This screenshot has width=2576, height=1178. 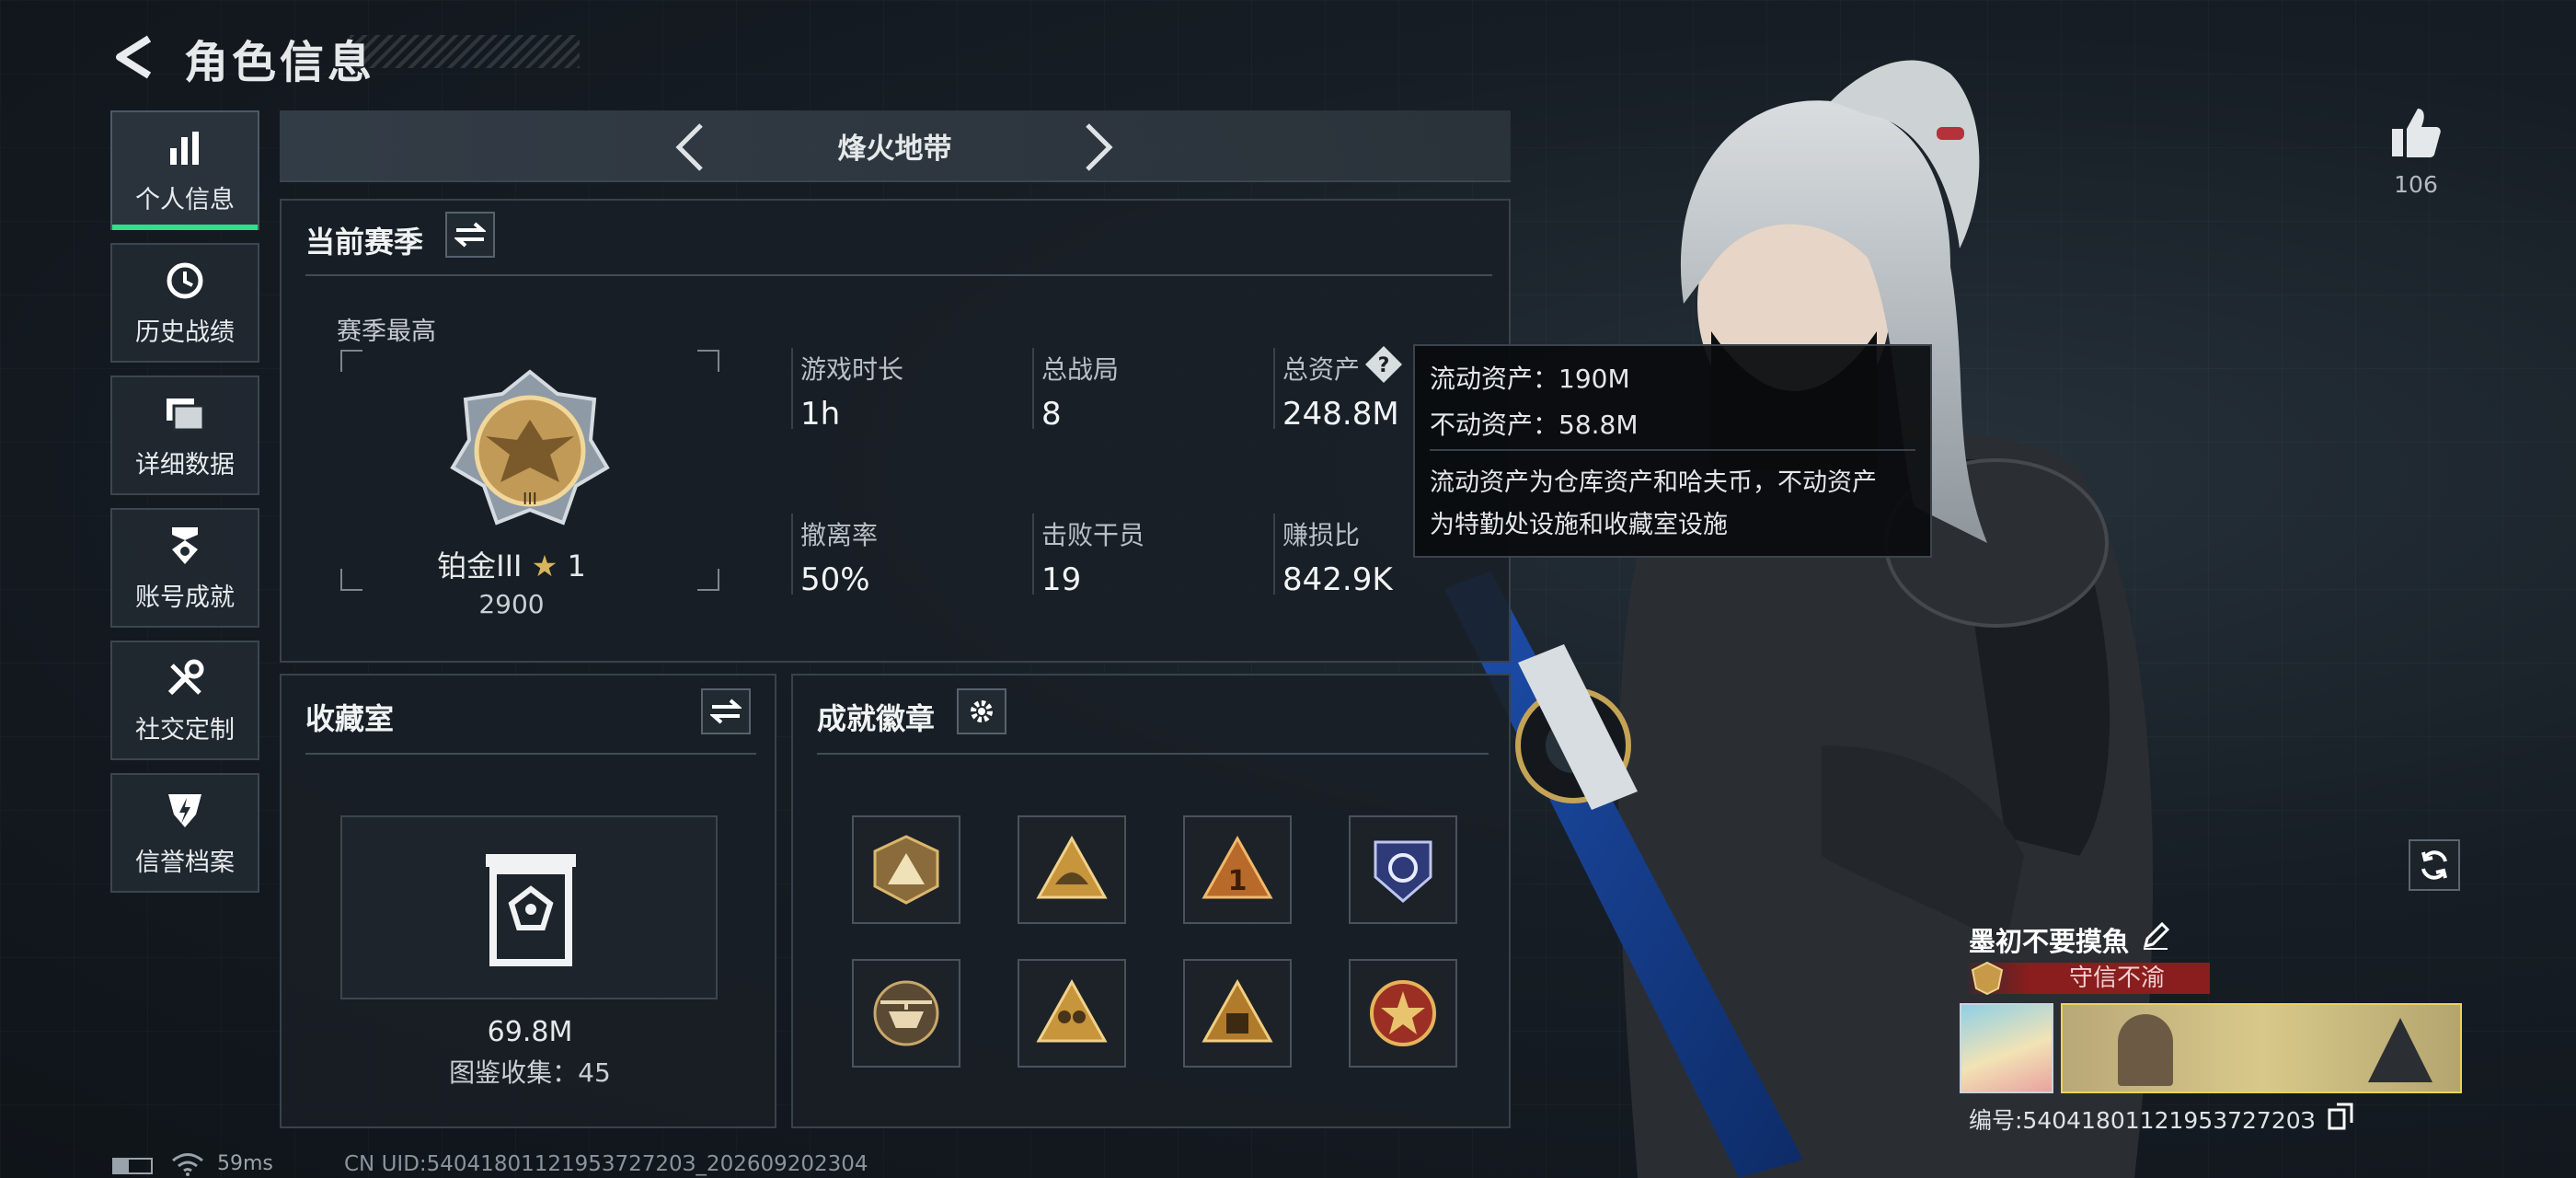 What do you see at coordinates (2006, 1048) in the screenshot?
I see `avatar` at bounding box center [2006, 1048].